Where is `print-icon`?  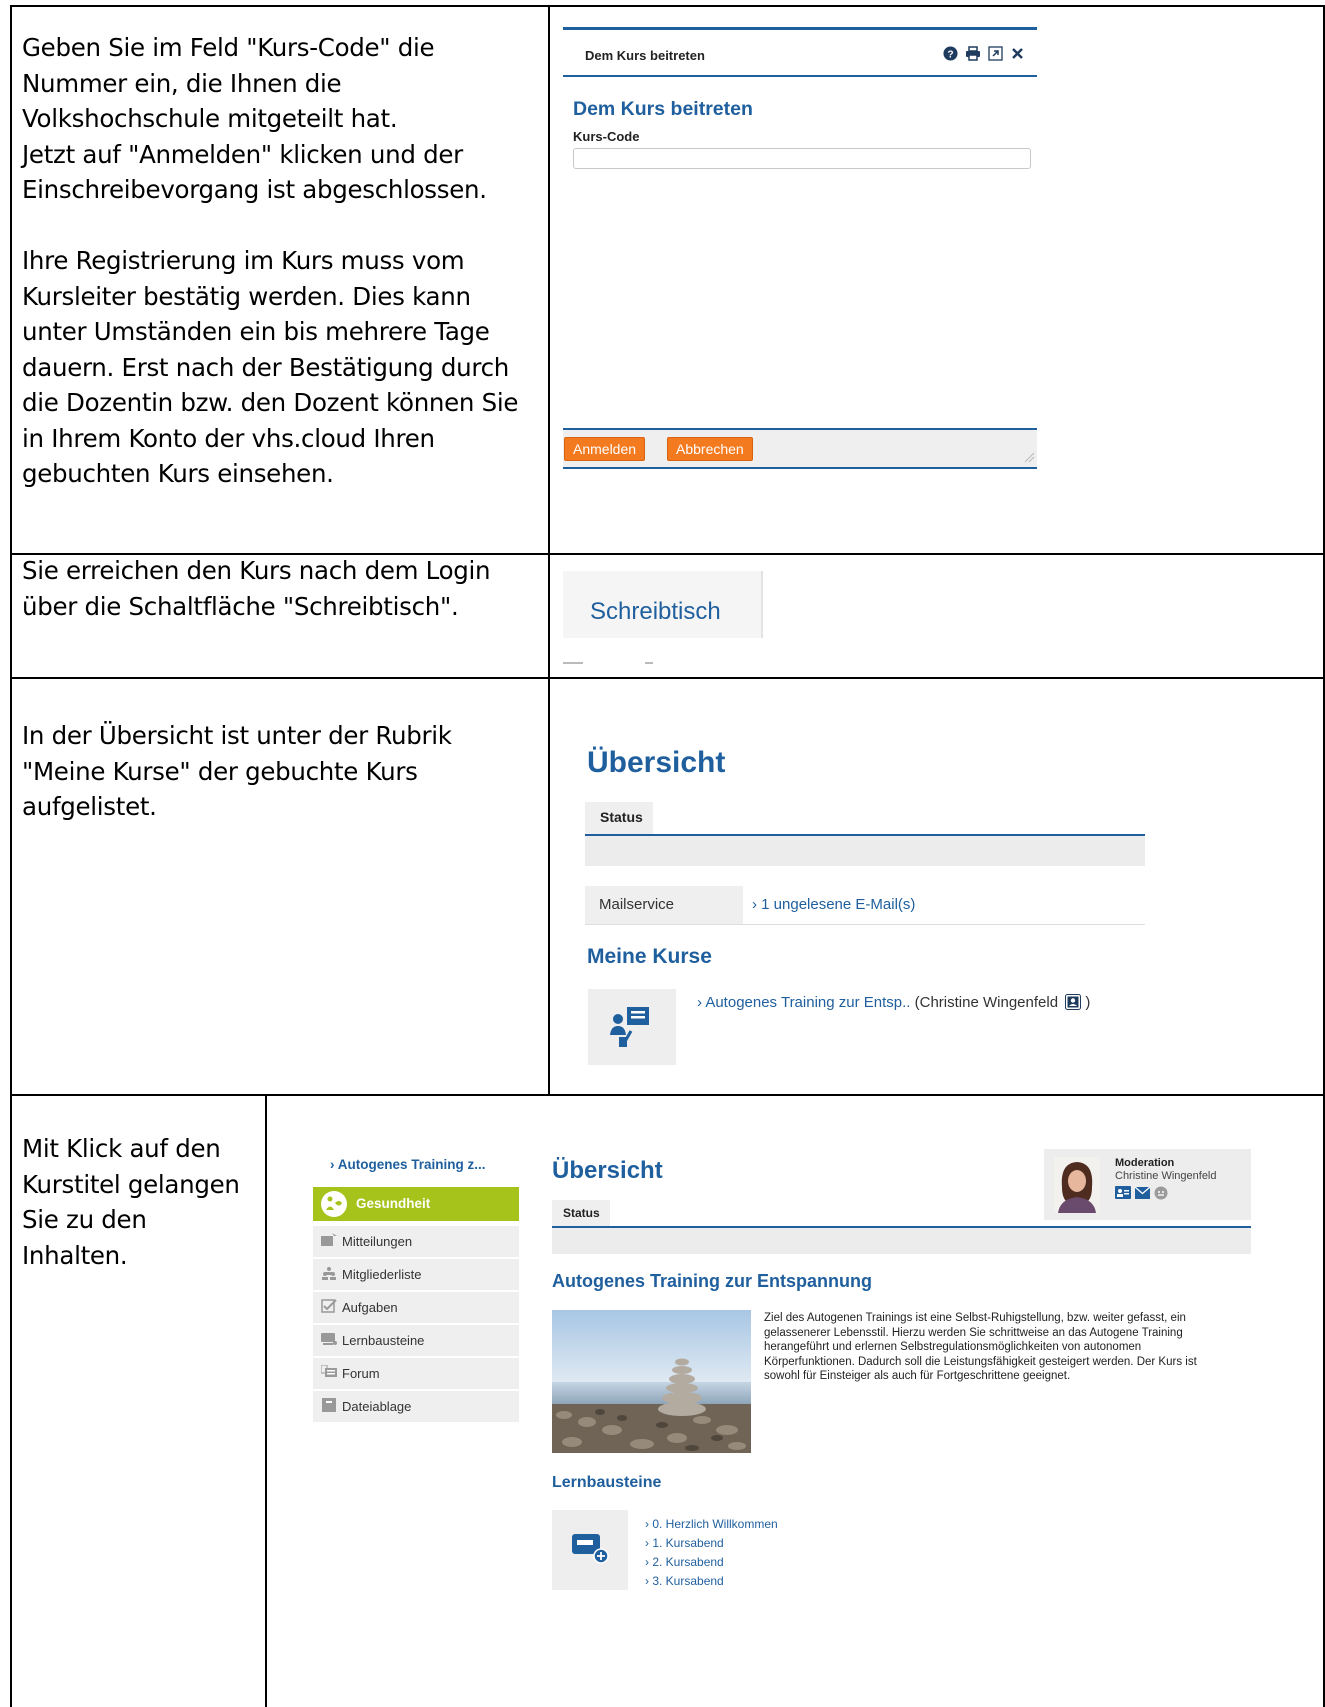 print-icon is located at coordinates (973, 53).